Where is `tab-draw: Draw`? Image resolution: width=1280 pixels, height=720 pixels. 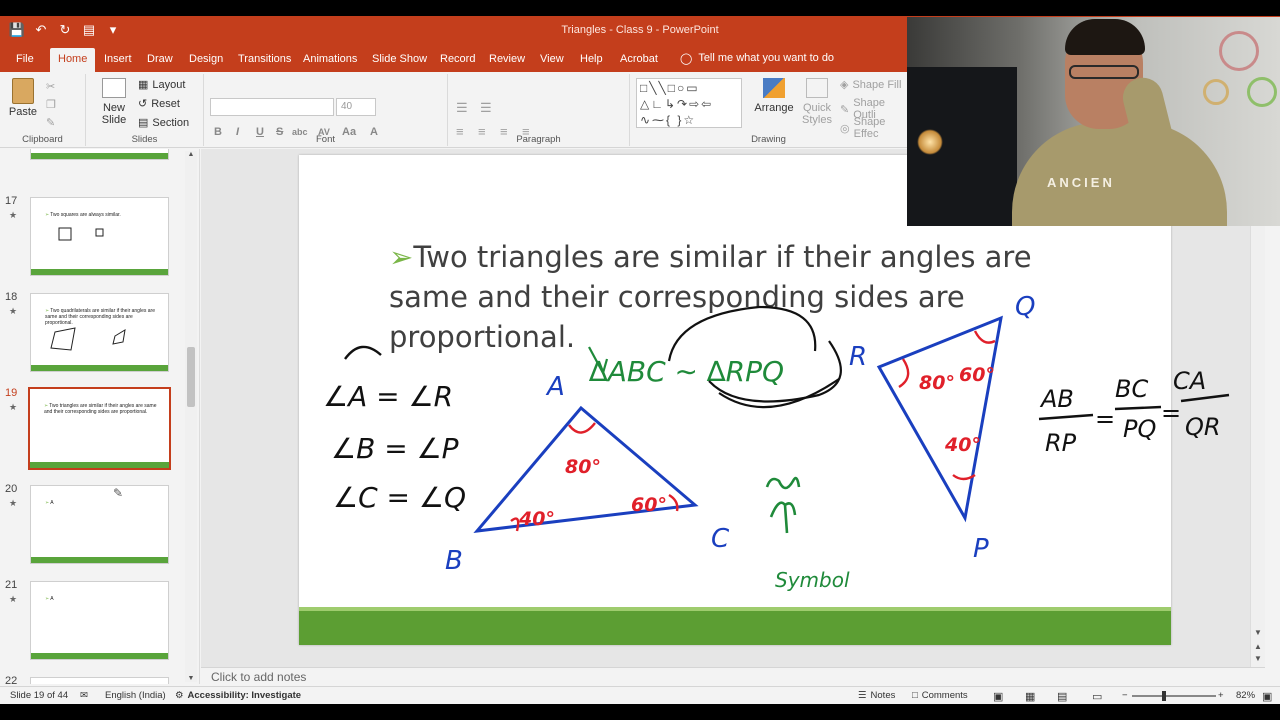
tab-draw: Draw is located at coordinates (160, 59).